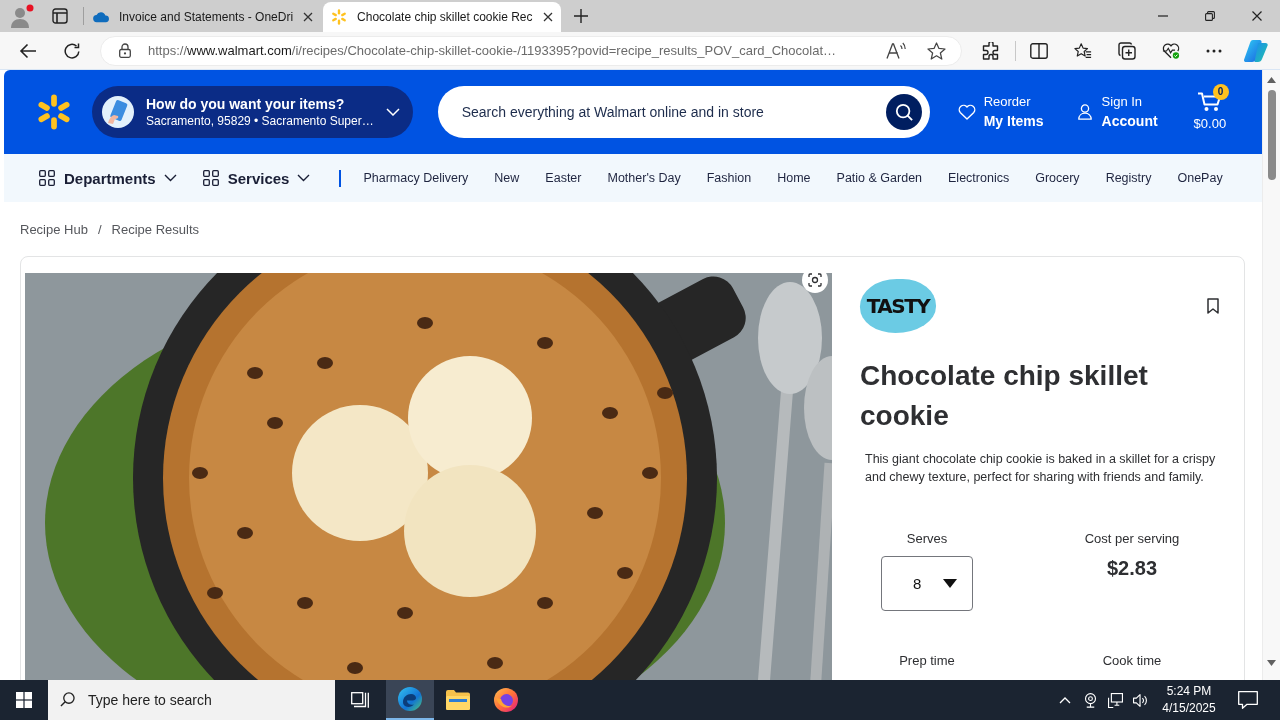  What do you see at coordinates (1040, 468) in the screenshot?
I see `recipe-description: This giant chocolate chip cookie is baked in a skillet for a crispy and chewy texture, perfect for sharing with friends and family.` at bounding box center [1040, 468].